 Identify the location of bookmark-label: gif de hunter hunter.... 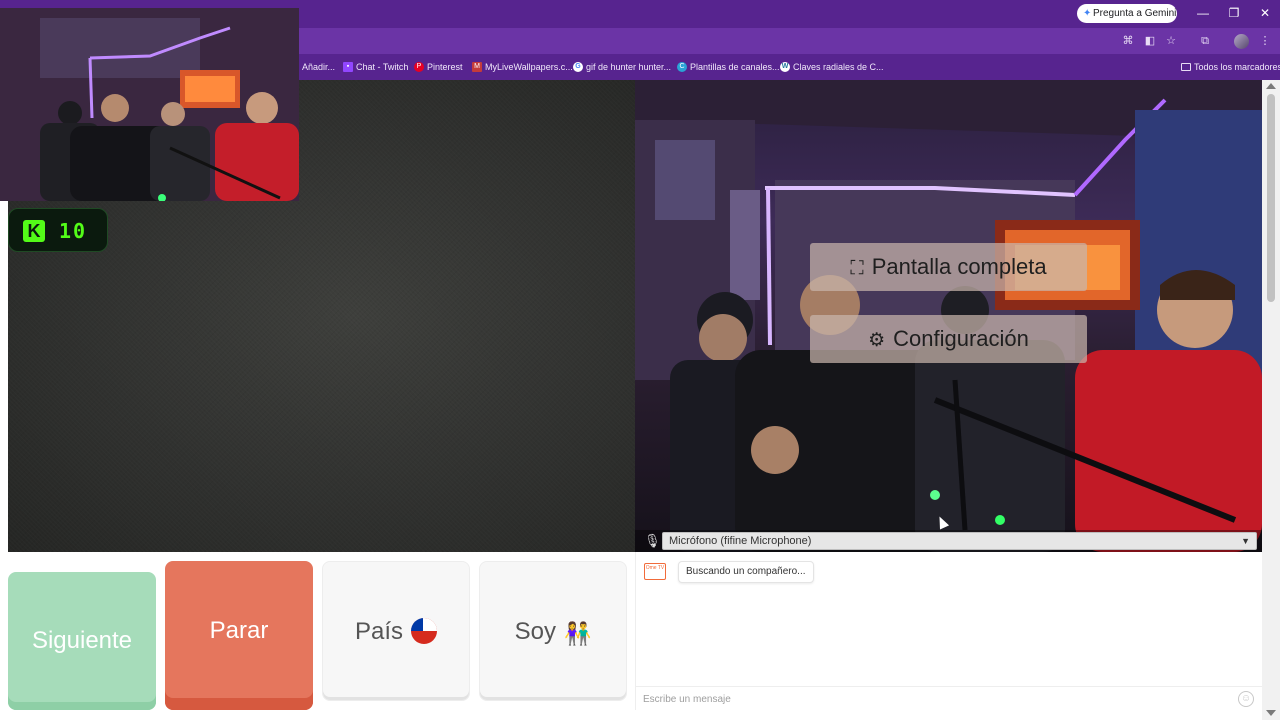
(629, 67).